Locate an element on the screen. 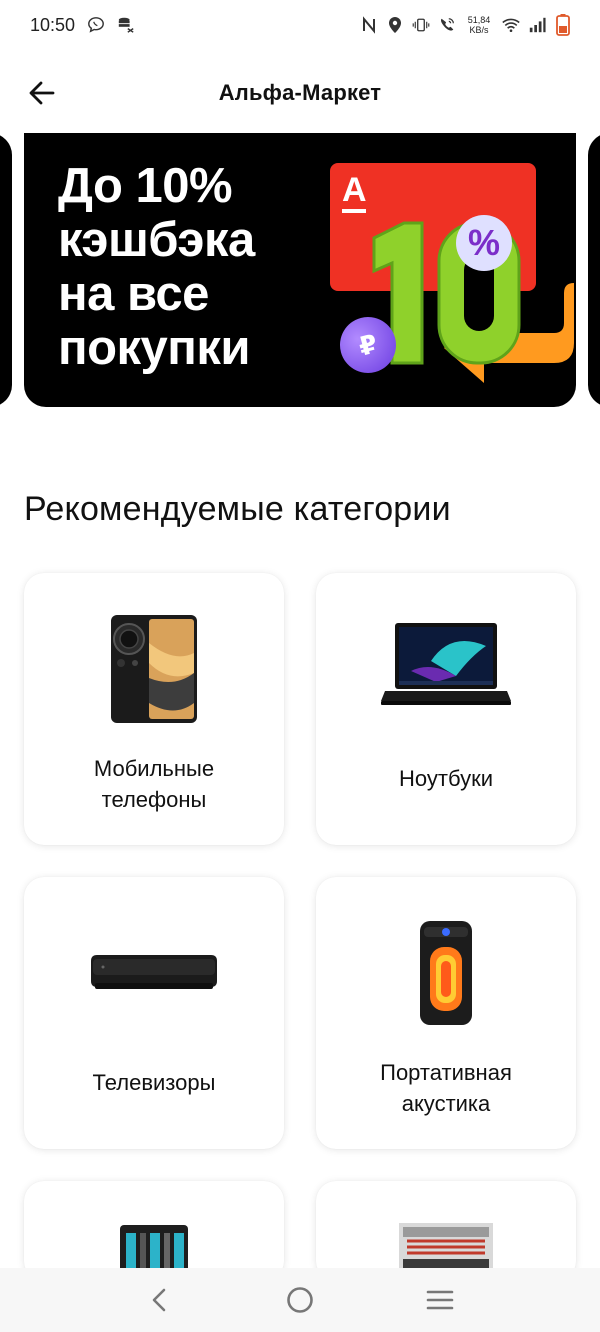 The height and width of the screenshot is (1332, 600). nav-back-button is located at coordinates (160, 1300).